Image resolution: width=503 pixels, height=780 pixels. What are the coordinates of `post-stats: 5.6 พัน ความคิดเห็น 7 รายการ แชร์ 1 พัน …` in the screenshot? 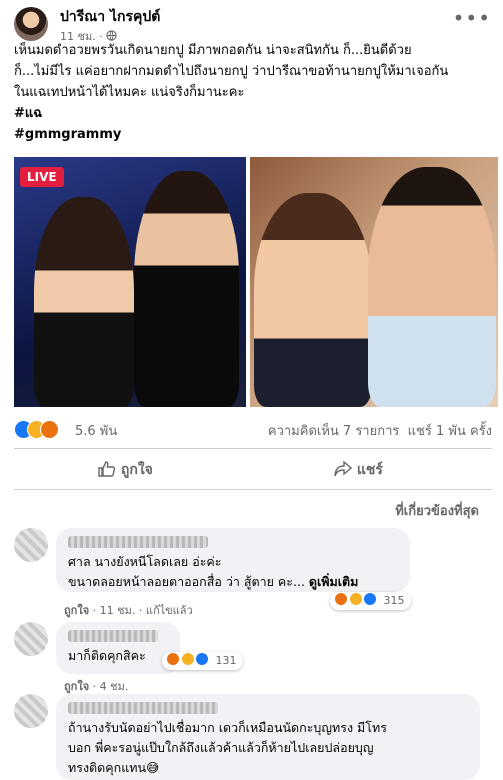 It's located at (253, 429).